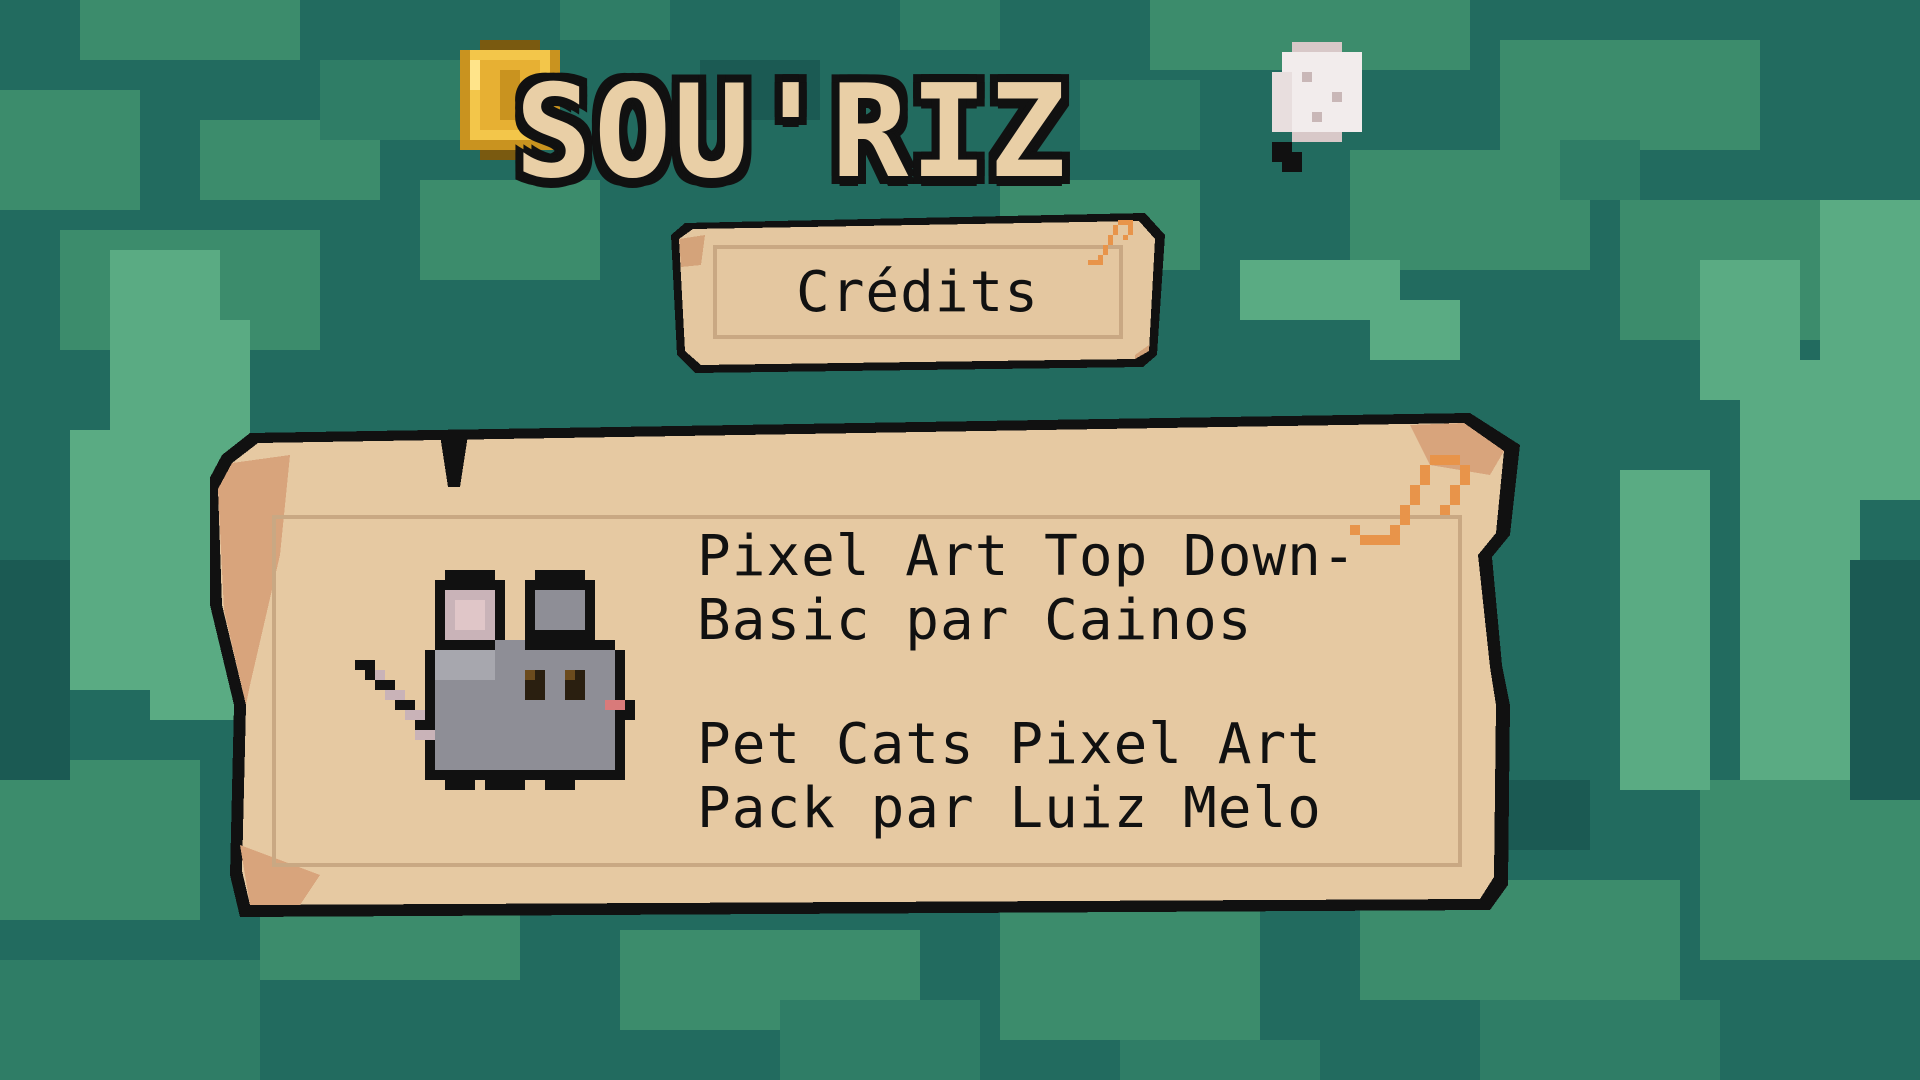 Image resolution: width=1920 pixels, height=1080 pixels. I want to click on credit-entry: Pet Cats Pixel Art Pack par Luiz Melo, so click(1009, 776).